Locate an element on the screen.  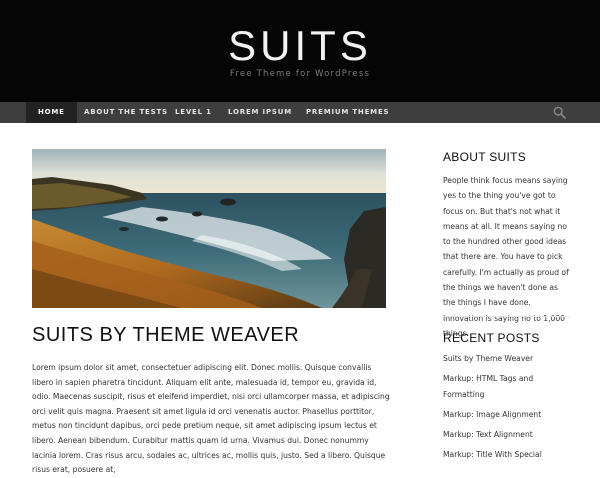
search-icon is located at coordinates (559, 112).